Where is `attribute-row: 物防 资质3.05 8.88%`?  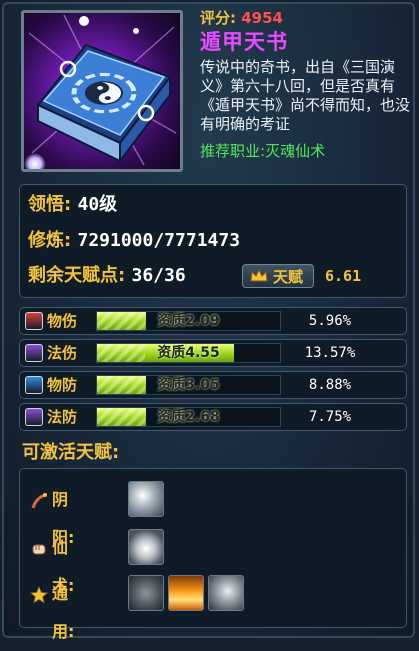
attribute-row: 物防 资质3.05 8.88% is located at coordinates (213, 385).